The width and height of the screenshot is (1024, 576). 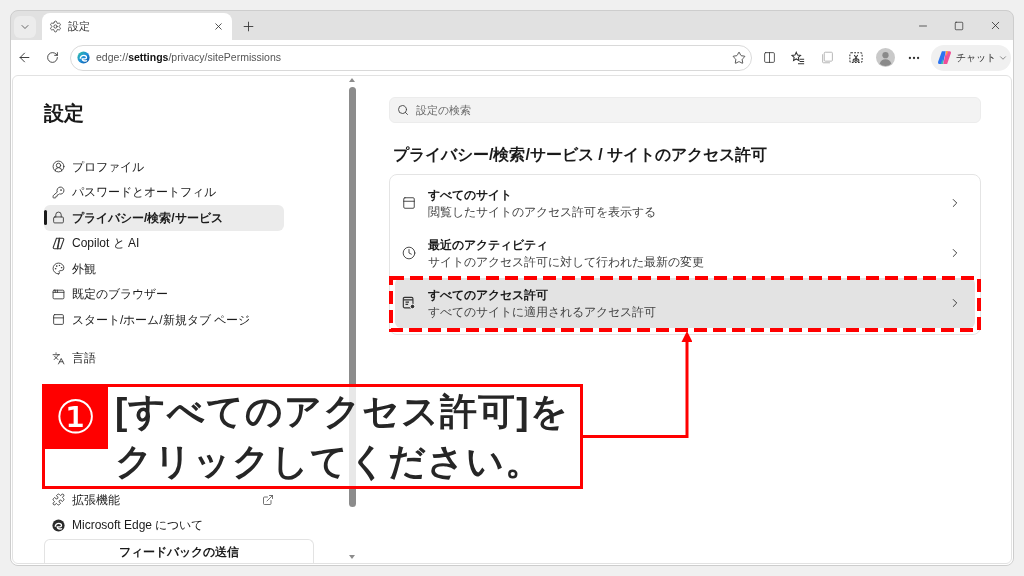 I want to click on person-circle-icon, so click(x=58, y=167).